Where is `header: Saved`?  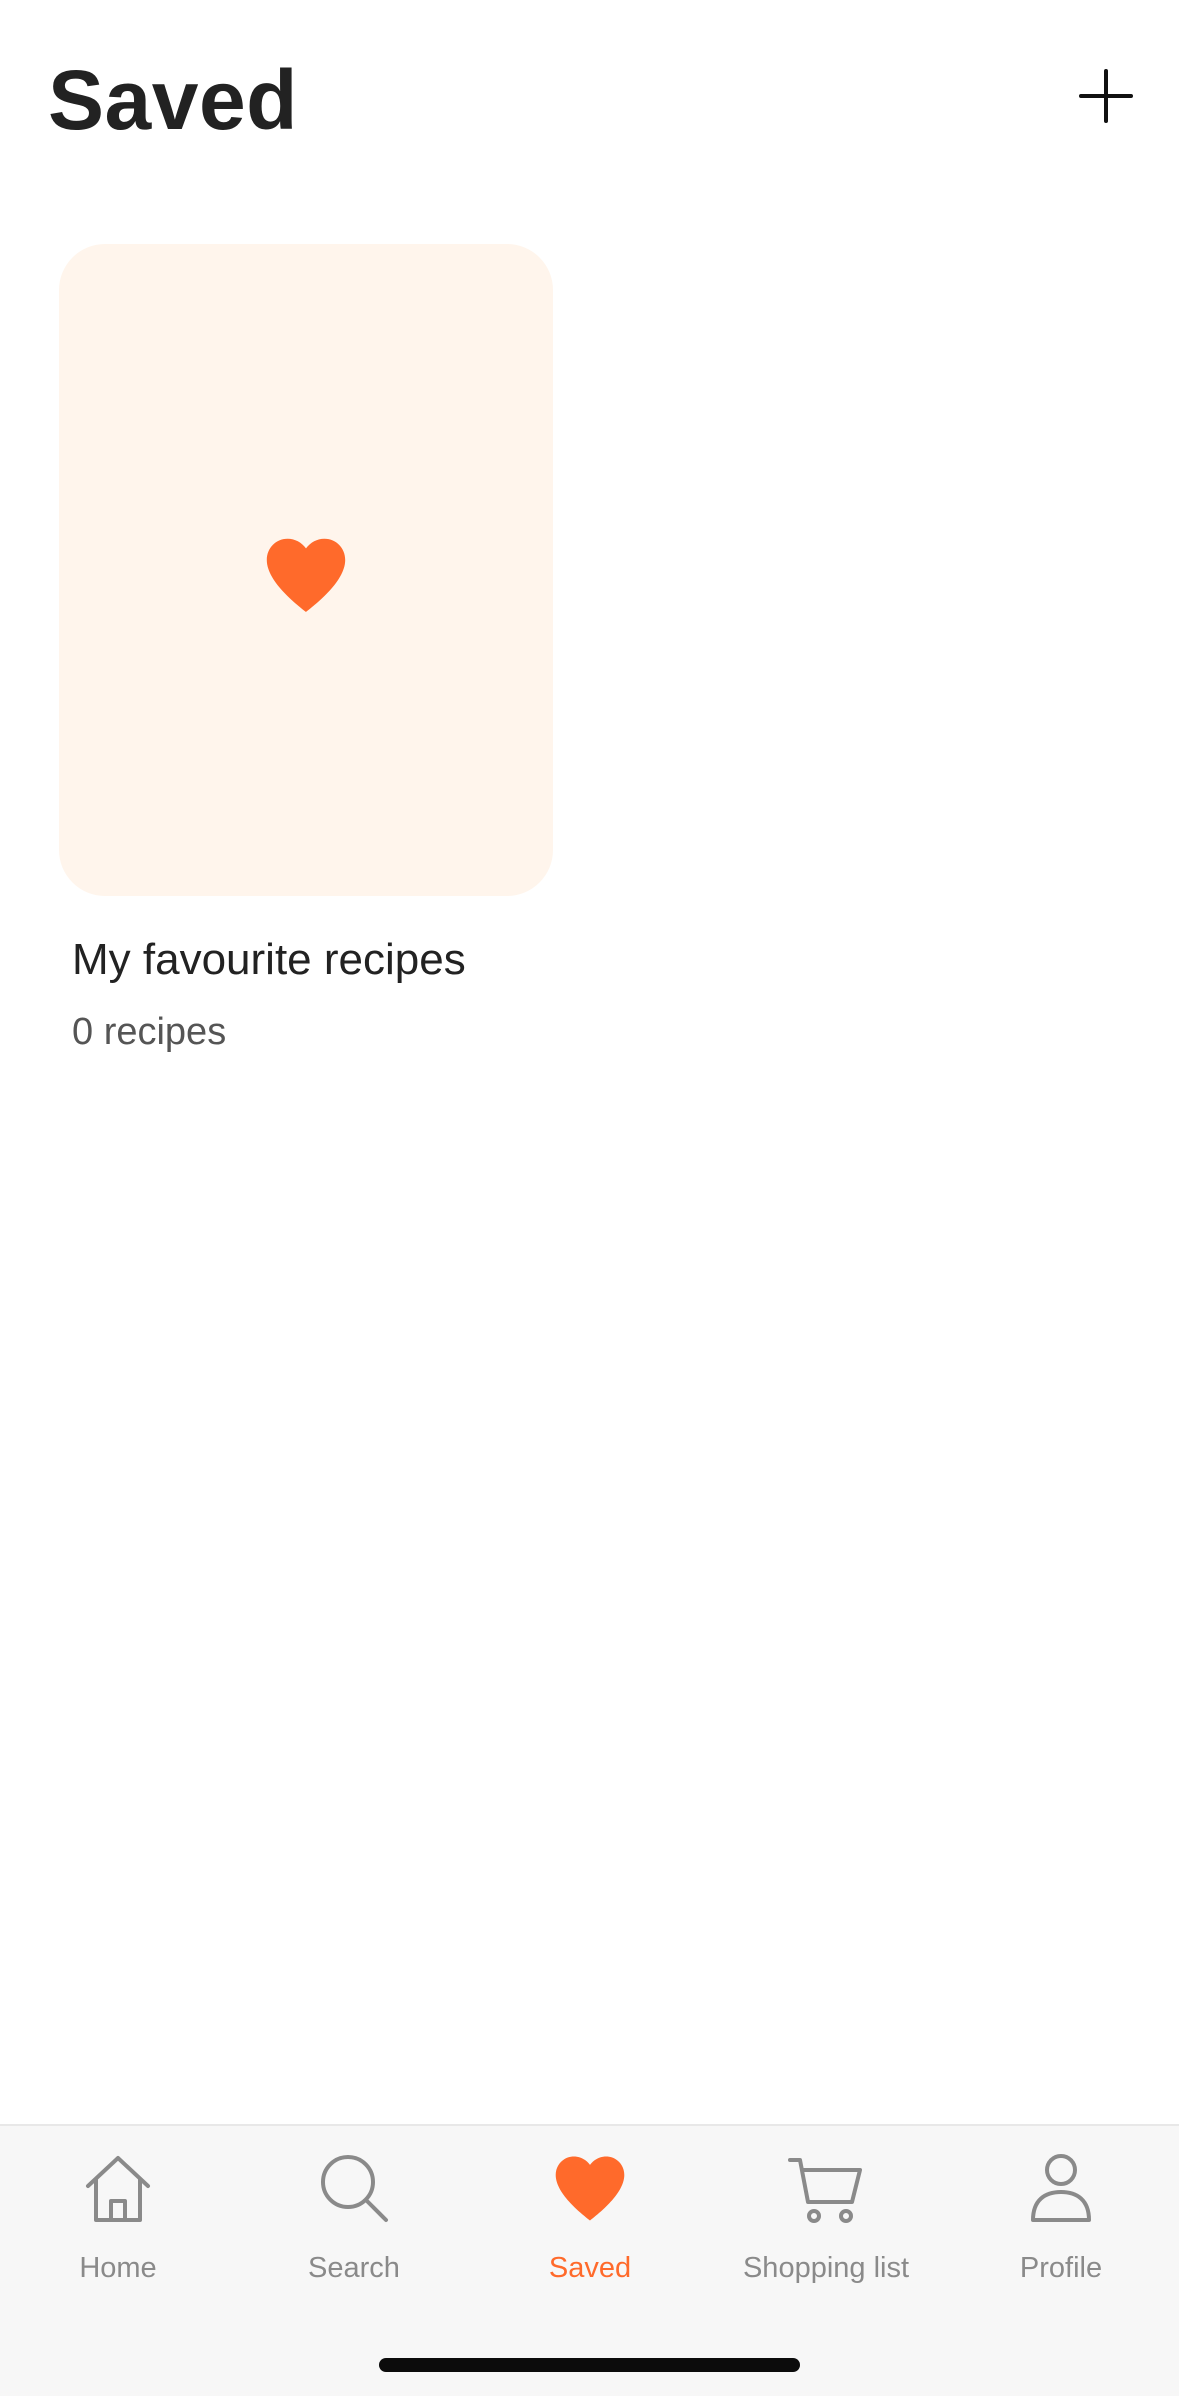
header: Saved is located at coordinates (589, 100).